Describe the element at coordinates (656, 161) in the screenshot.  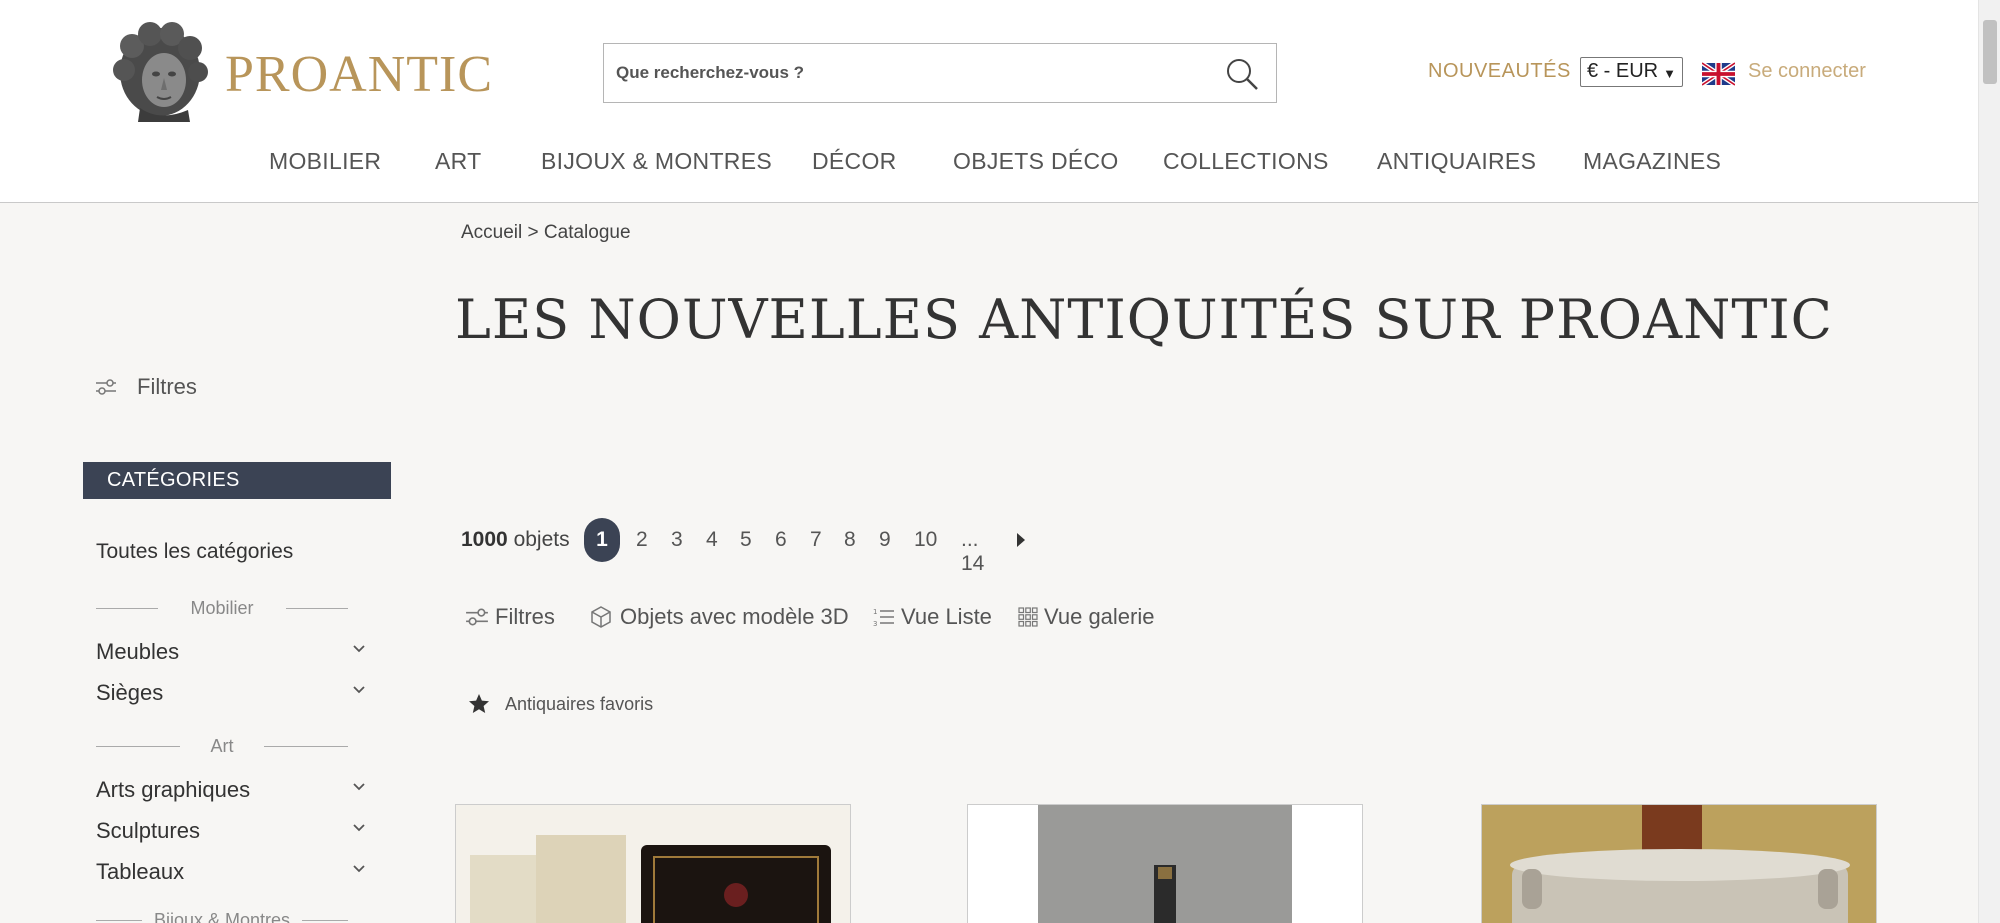
I see `nav-item-bijoux-montres: BIJOUX & MONTRES` at that location.